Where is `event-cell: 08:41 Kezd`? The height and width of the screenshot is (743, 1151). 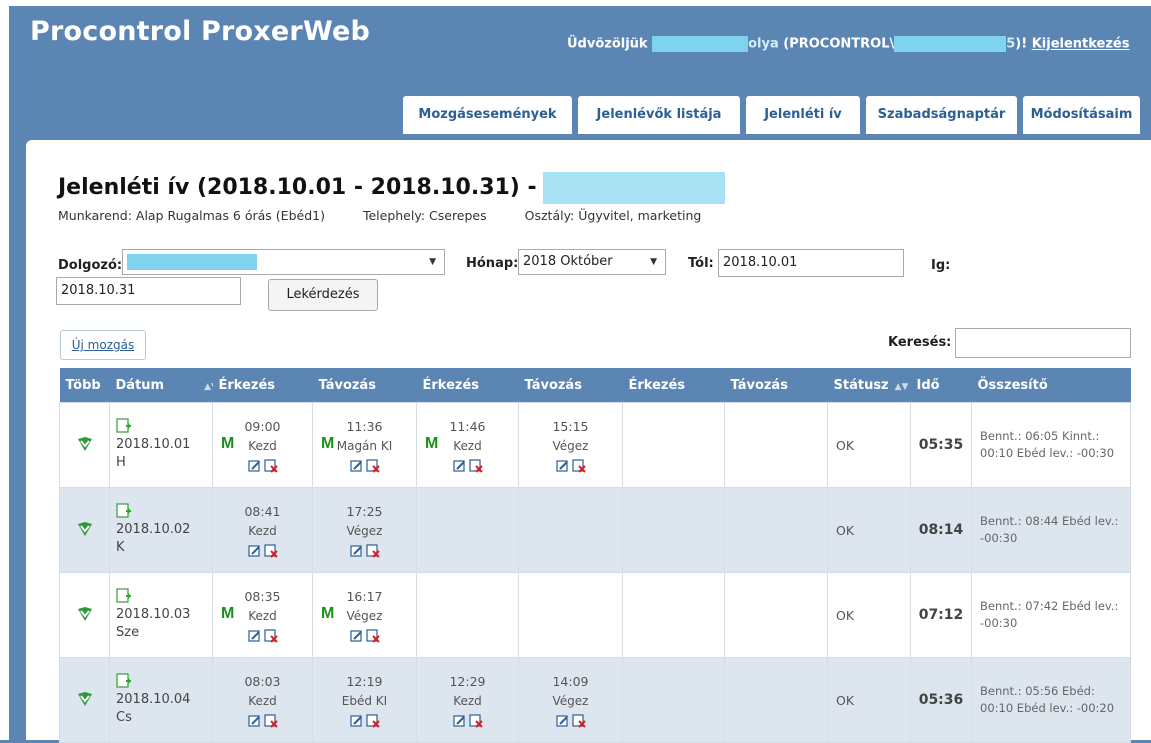 event-cell: 08:41 Kezd is located at coordinates (262, 530).